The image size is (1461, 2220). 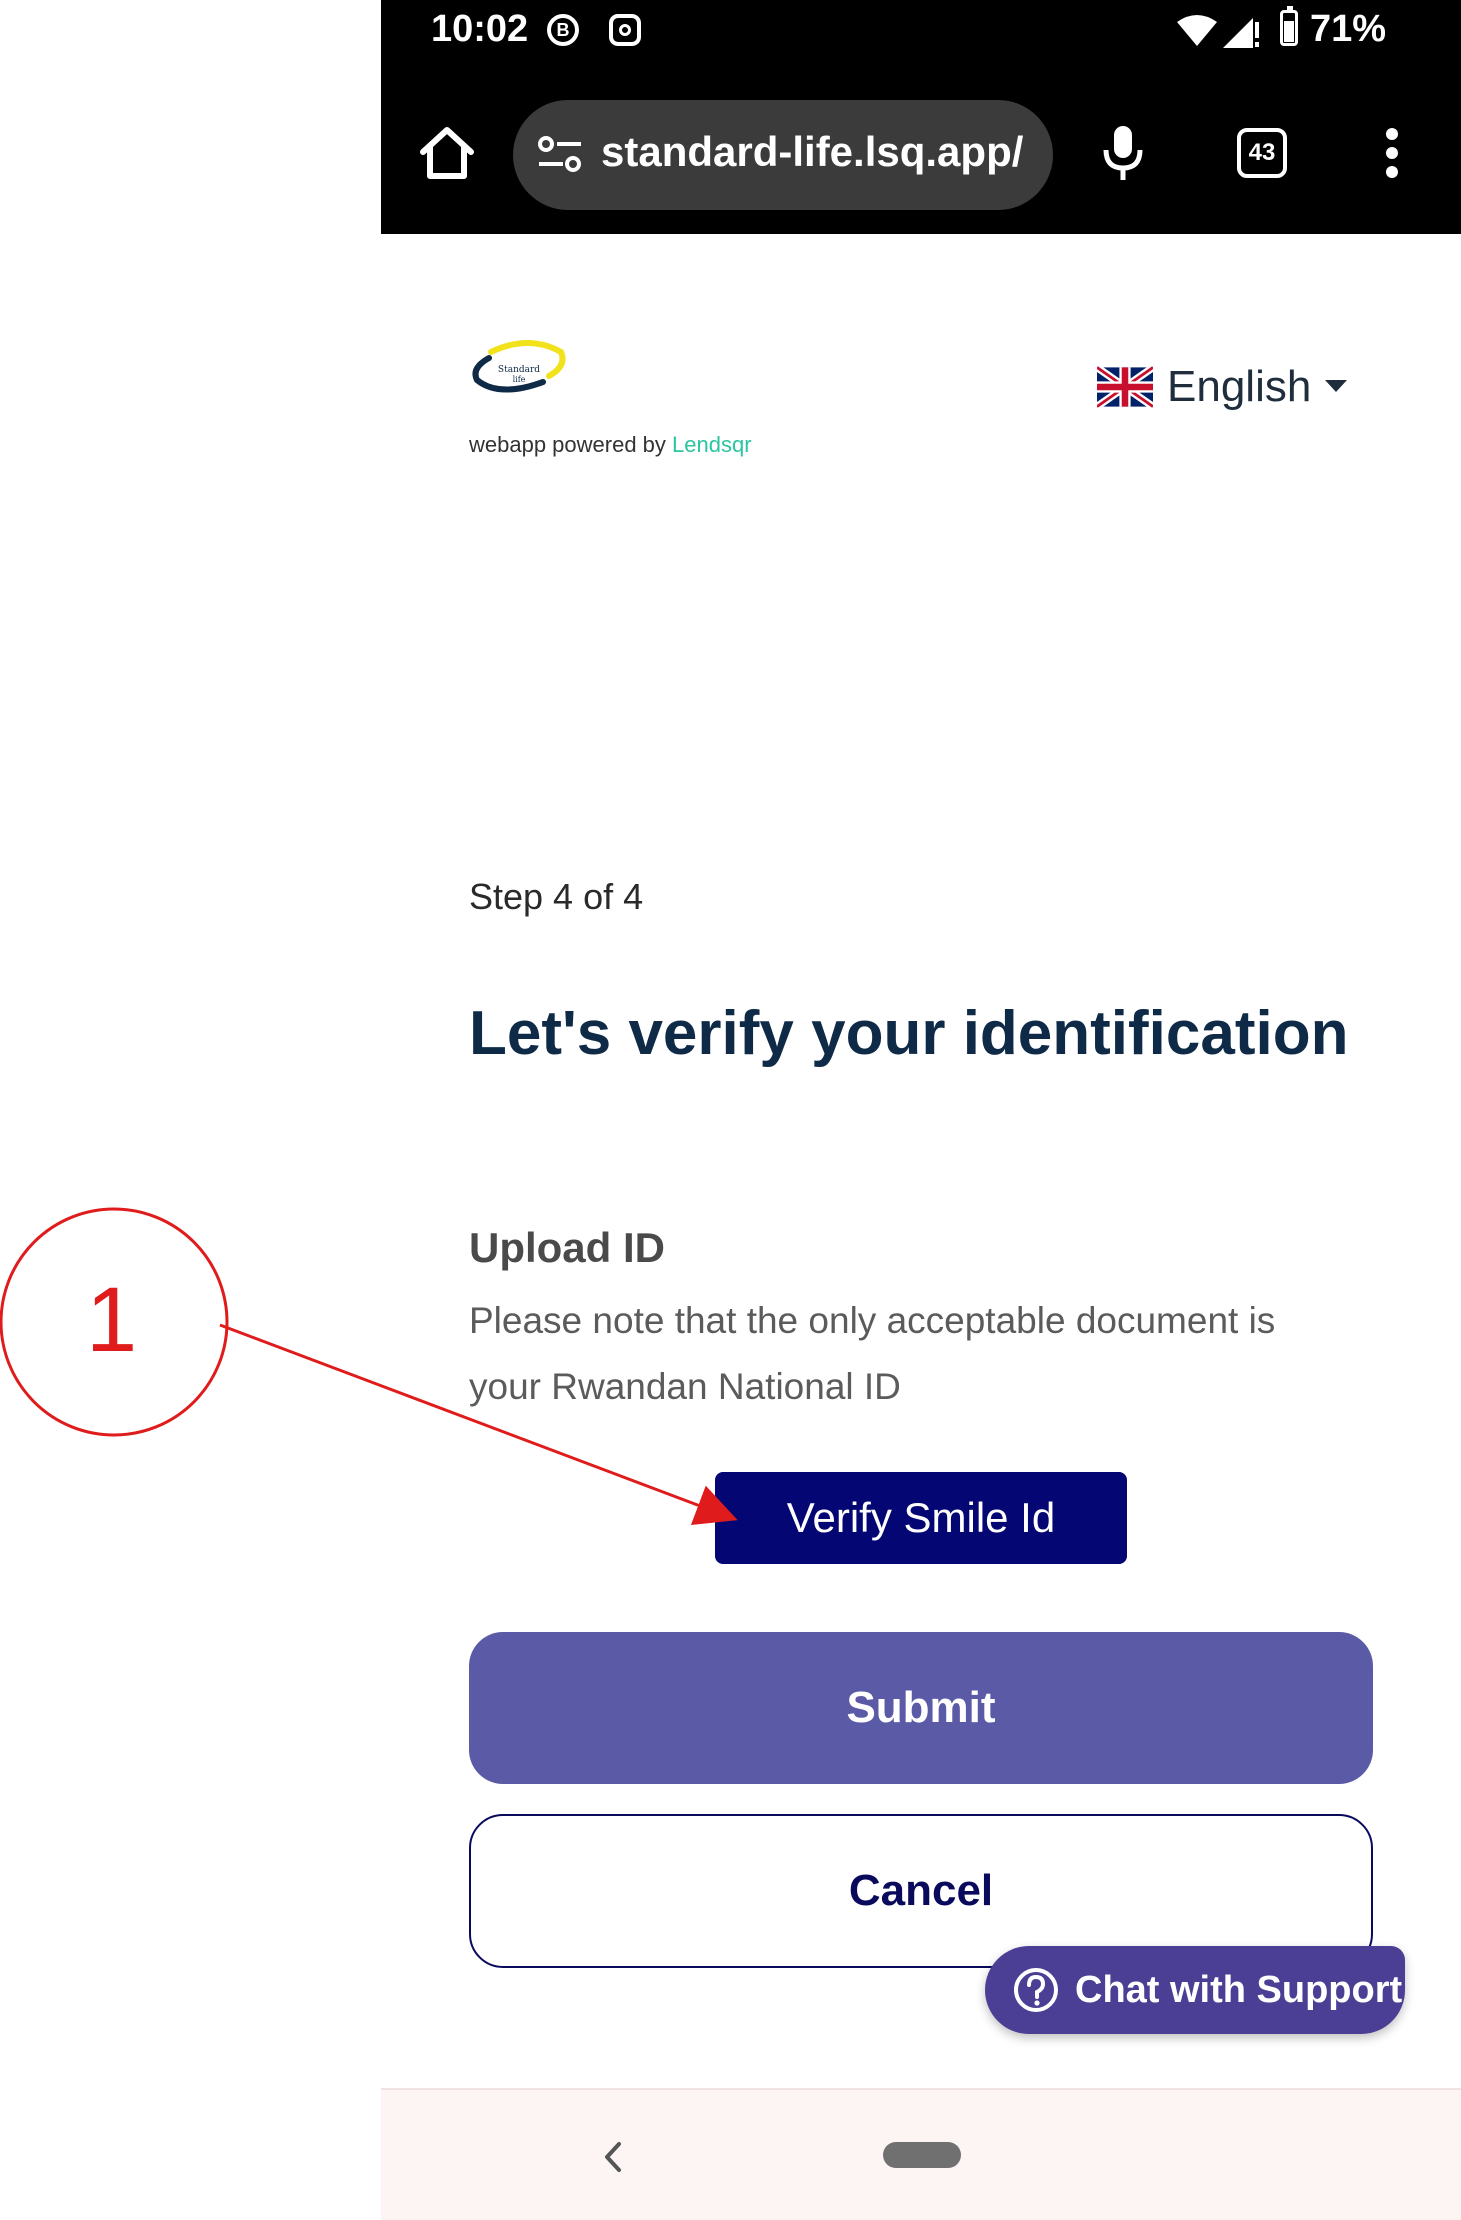 I want to click on submit-button: Submit, so click(x=921, y=1708).